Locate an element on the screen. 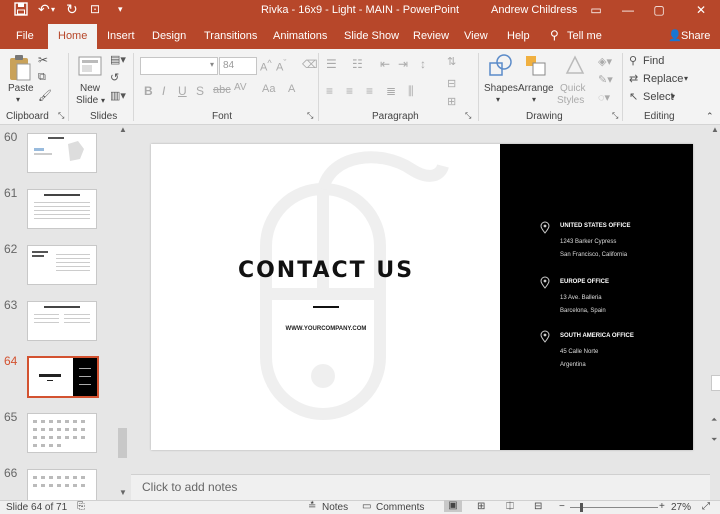 This screenshot has height=514, width=720. paste-icon is located at coordinates (20, 68).